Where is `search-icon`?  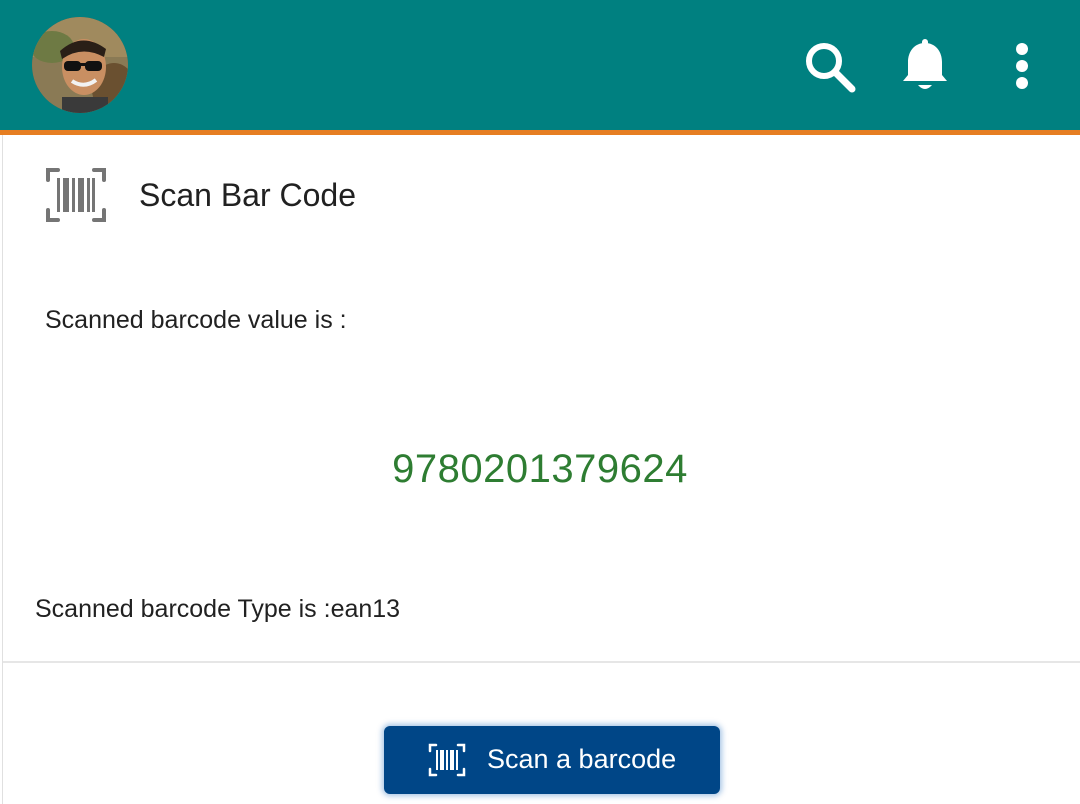 search-icon is located at coordinates (829, 66).